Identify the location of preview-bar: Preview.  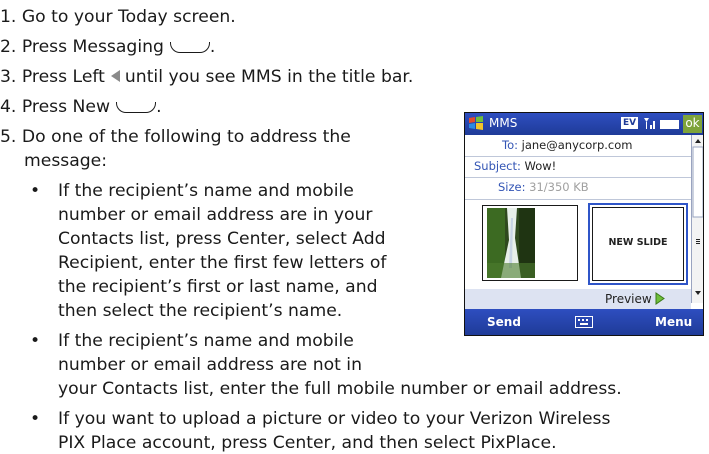
(578, 299).